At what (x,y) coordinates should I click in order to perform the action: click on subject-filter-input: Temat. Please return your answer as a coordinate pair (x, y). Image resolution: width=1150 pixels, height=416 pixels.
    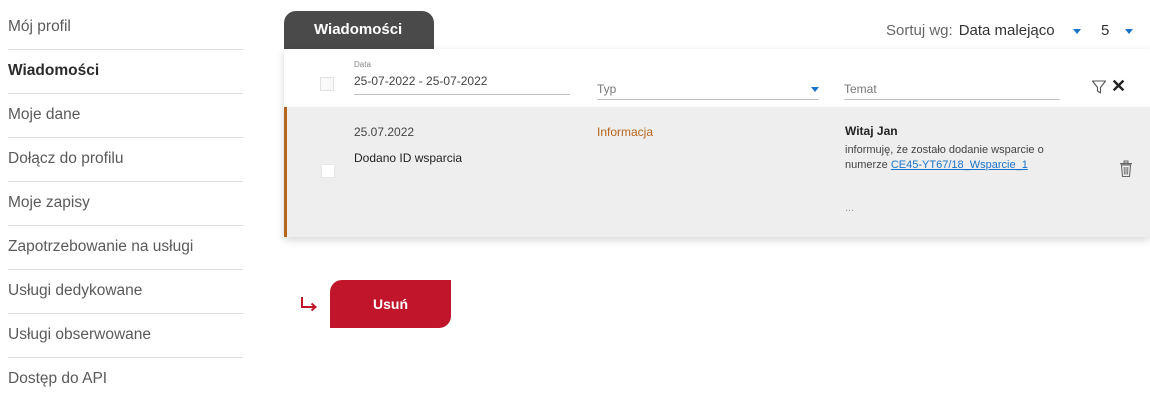
    Looking at the image, I should click on (952, 89).